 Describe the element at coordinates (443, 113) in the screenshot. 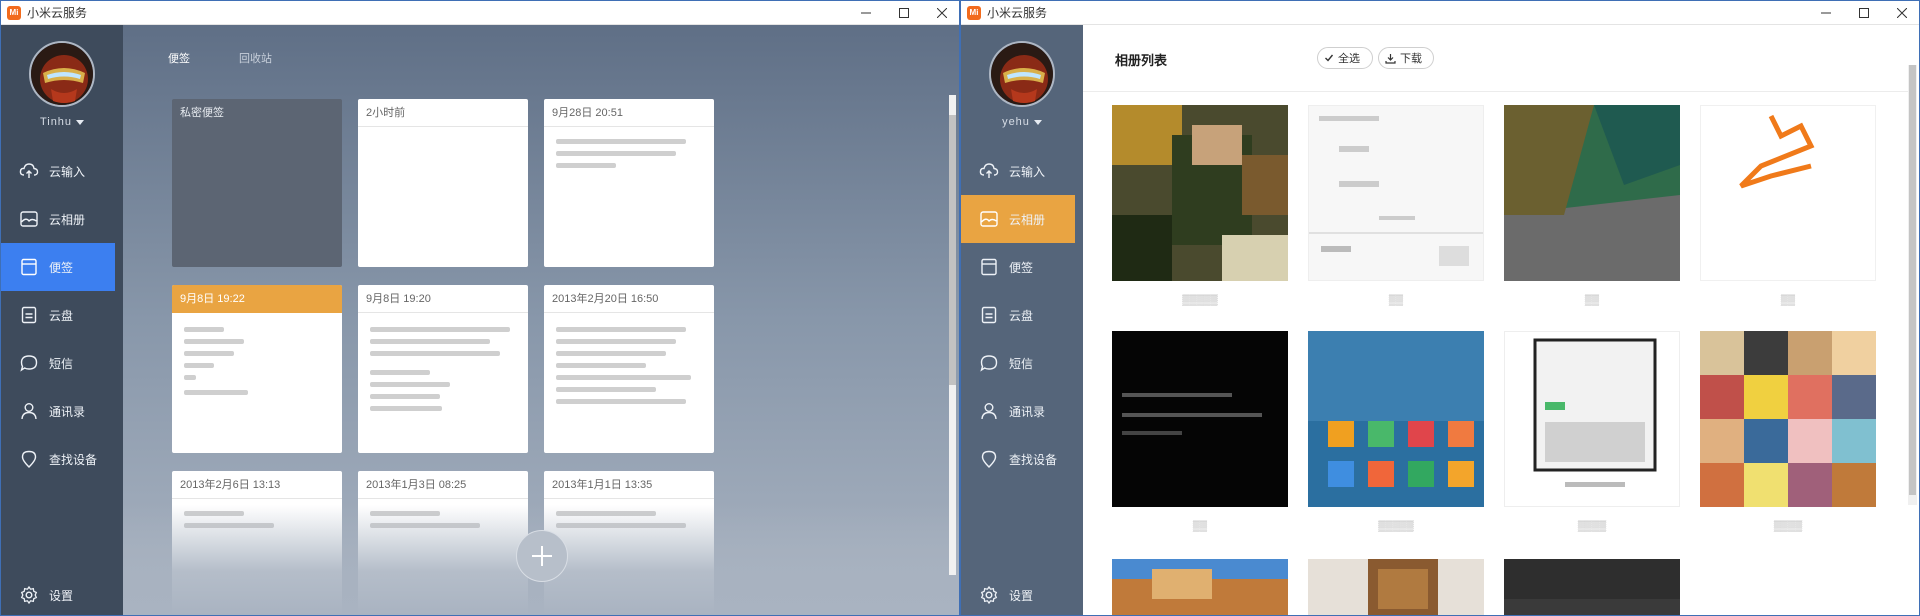

I see `note-header: 2小时前` at that location.